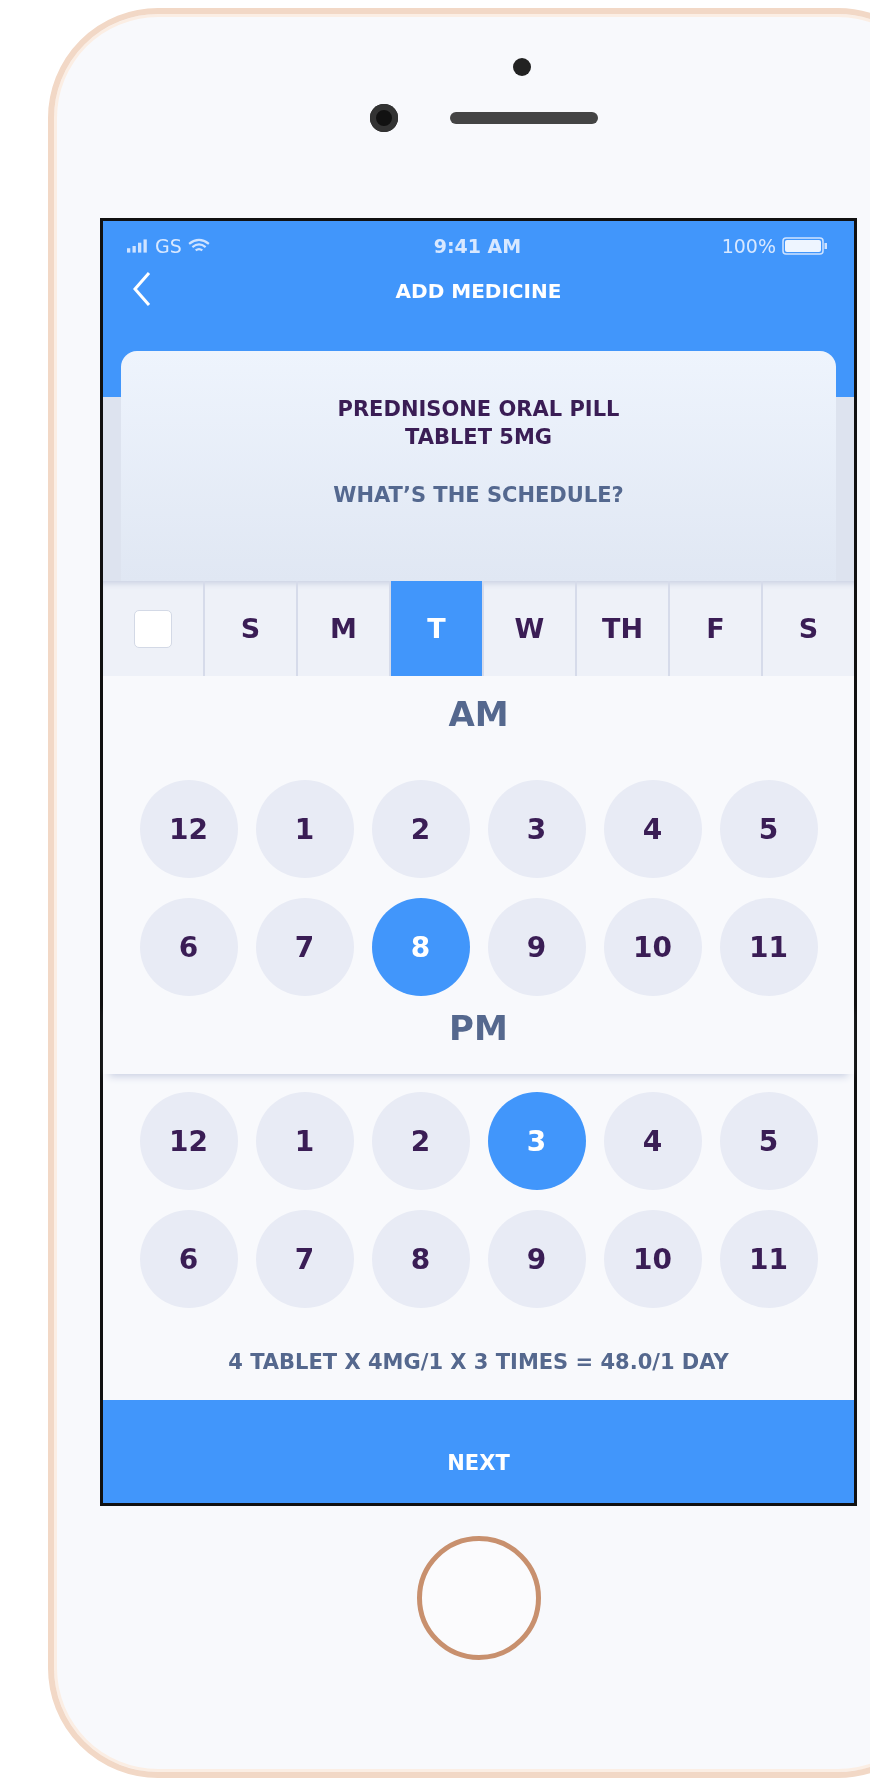  I want to click on day-tab: W, so click(530, 628).